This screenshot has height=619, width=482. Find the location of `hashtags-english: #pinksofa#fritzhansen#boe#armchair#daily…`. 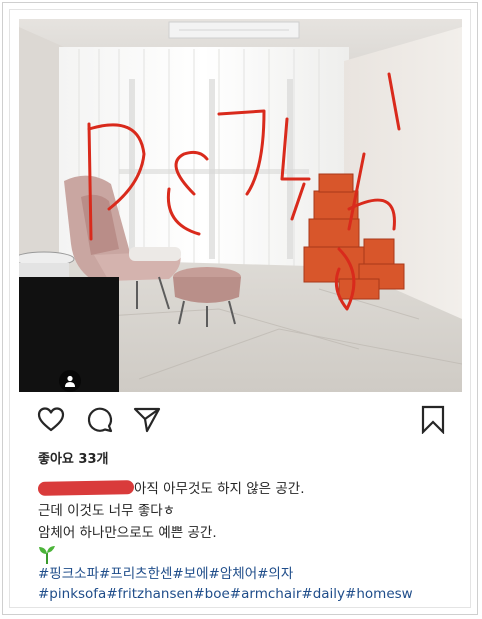

hashtags-english: #pinksofa#fritzhansen#boe#armchair#daily… is located at coordinates (253, 594).